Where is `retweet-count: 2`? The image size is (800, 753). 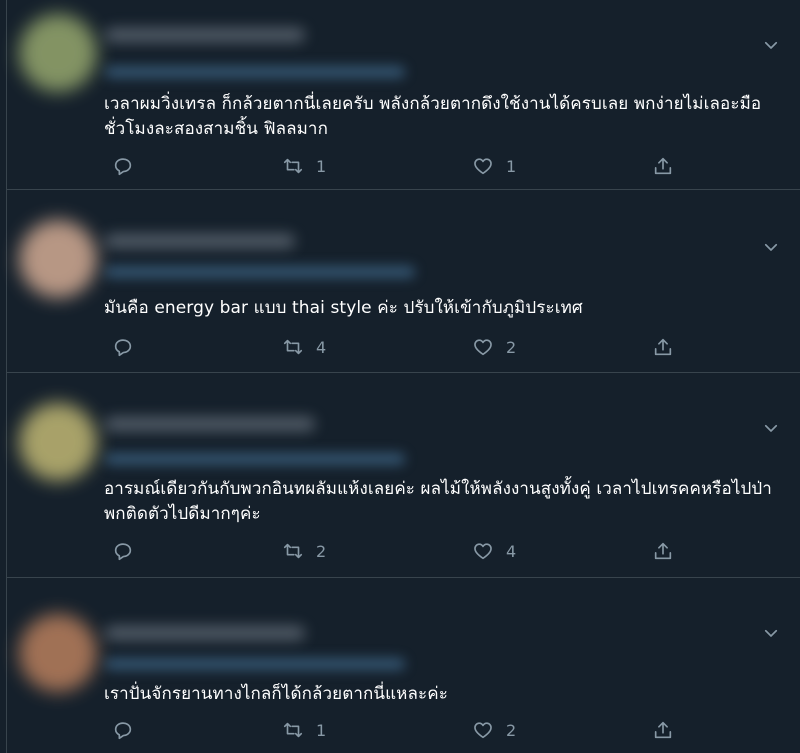
retweet-count: 2 is located at coordinates (321, 551).